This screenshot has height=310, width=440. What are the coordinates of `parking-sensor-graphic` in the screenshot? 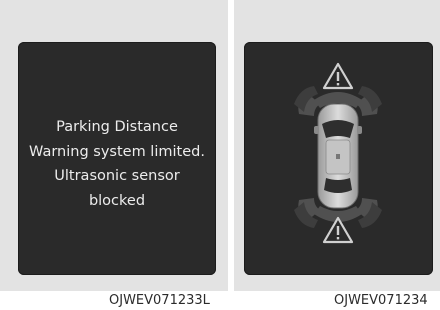 It's located at (338, 153).